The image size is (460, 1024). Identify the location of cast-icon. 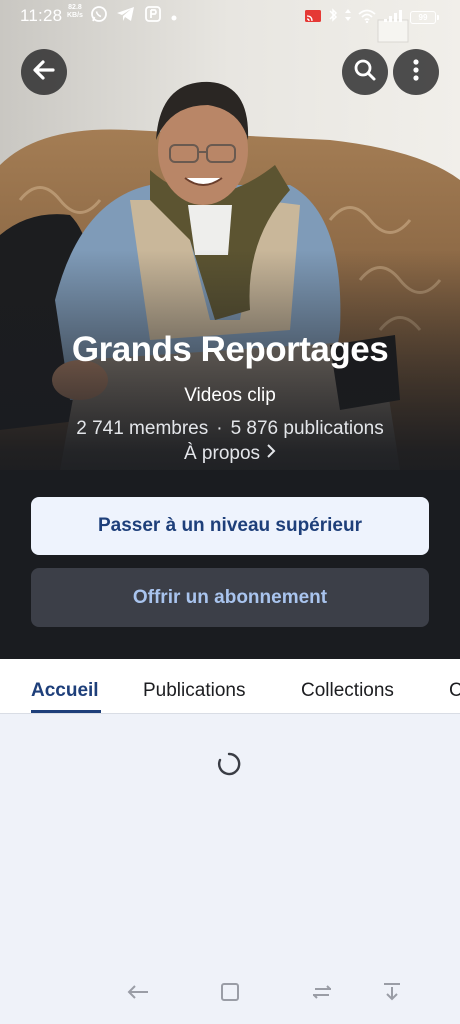
(313, 18).